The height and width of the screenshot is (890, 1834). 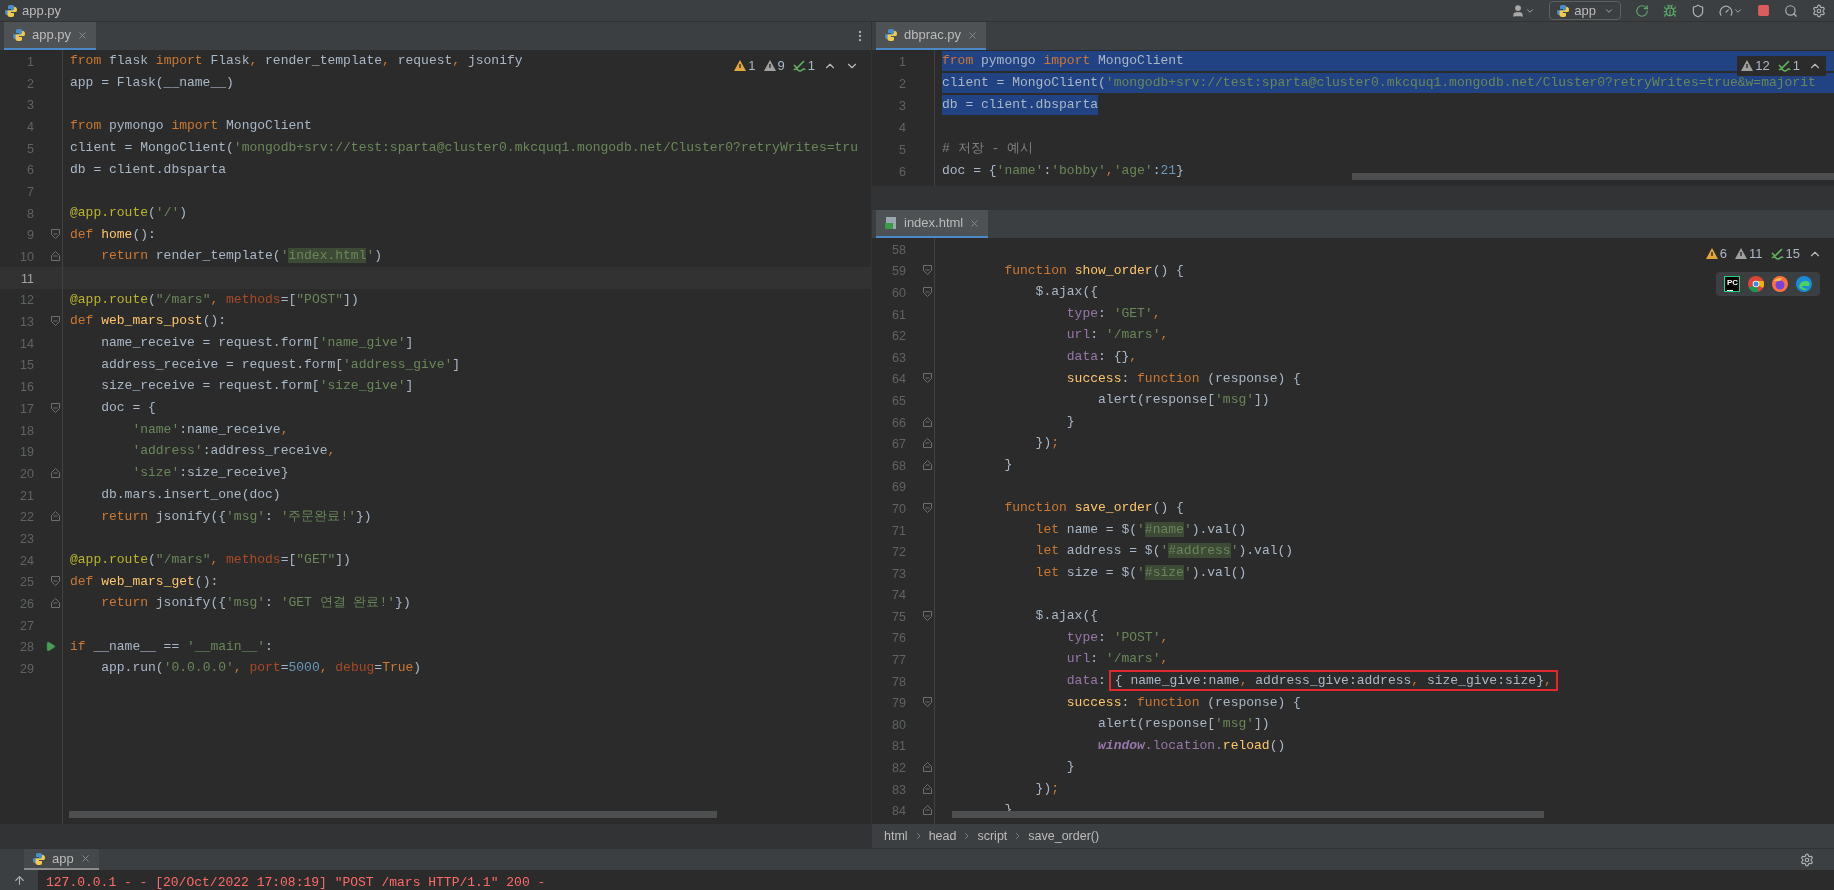 I want to click on line-number: 79, so click(x=899, y=703).